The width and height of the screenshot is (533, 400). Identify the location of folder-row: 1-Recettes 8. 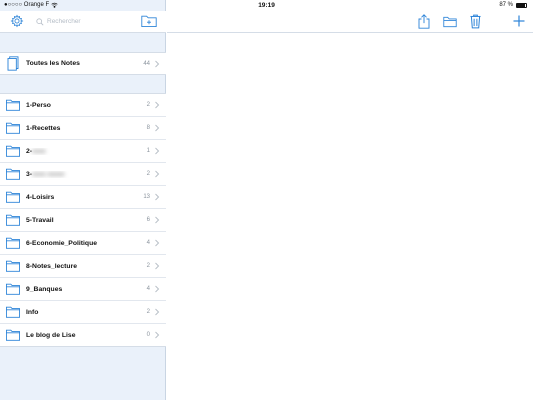
(83, 128).